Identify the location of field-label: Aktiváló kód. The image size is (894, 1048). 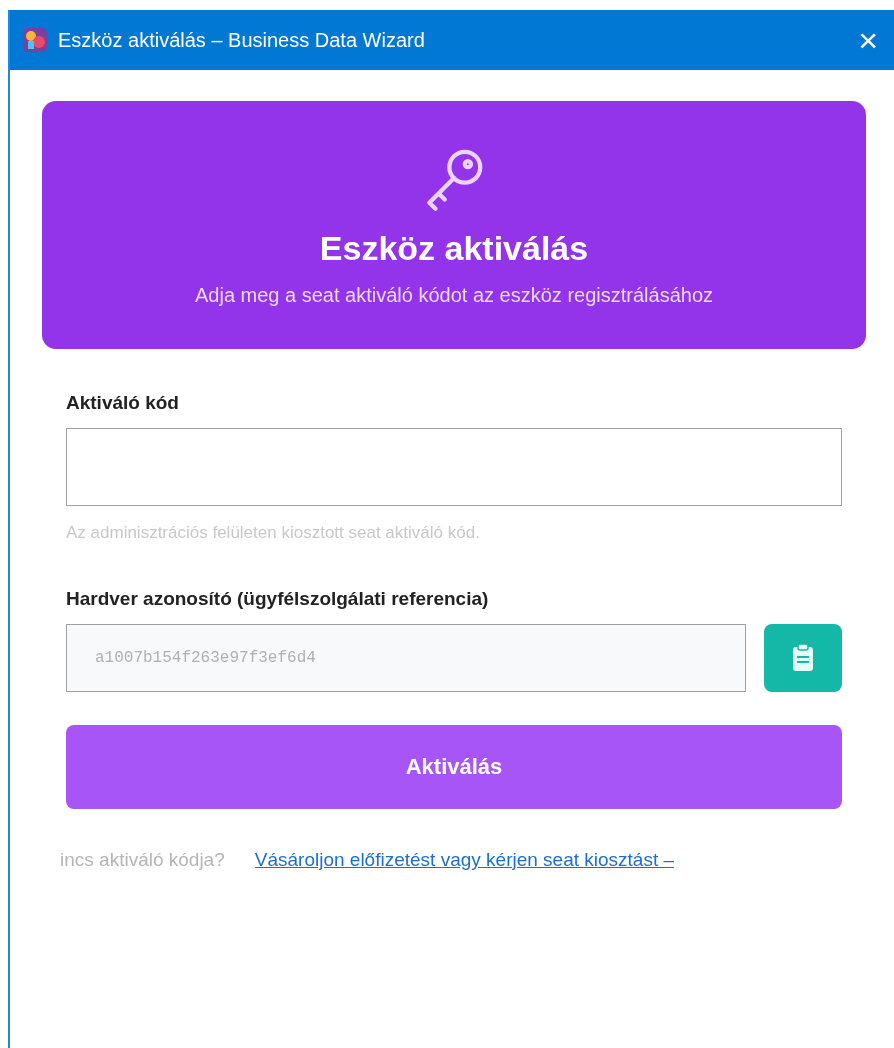
(123, 403).